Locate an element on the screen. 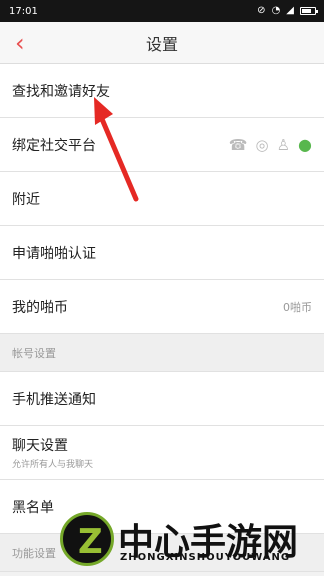  watermark: 中心手游网 ZHONGXINSHOUYOUWANG is located at coordinates (192, 544).